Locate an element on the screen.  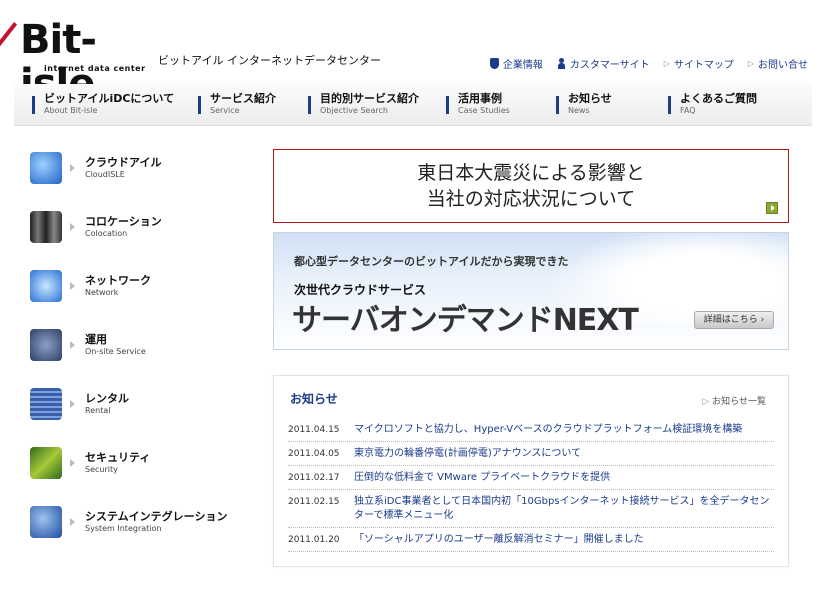
promo-title: サーバオンデマンドNEXT is located at coordinates (465, 320).